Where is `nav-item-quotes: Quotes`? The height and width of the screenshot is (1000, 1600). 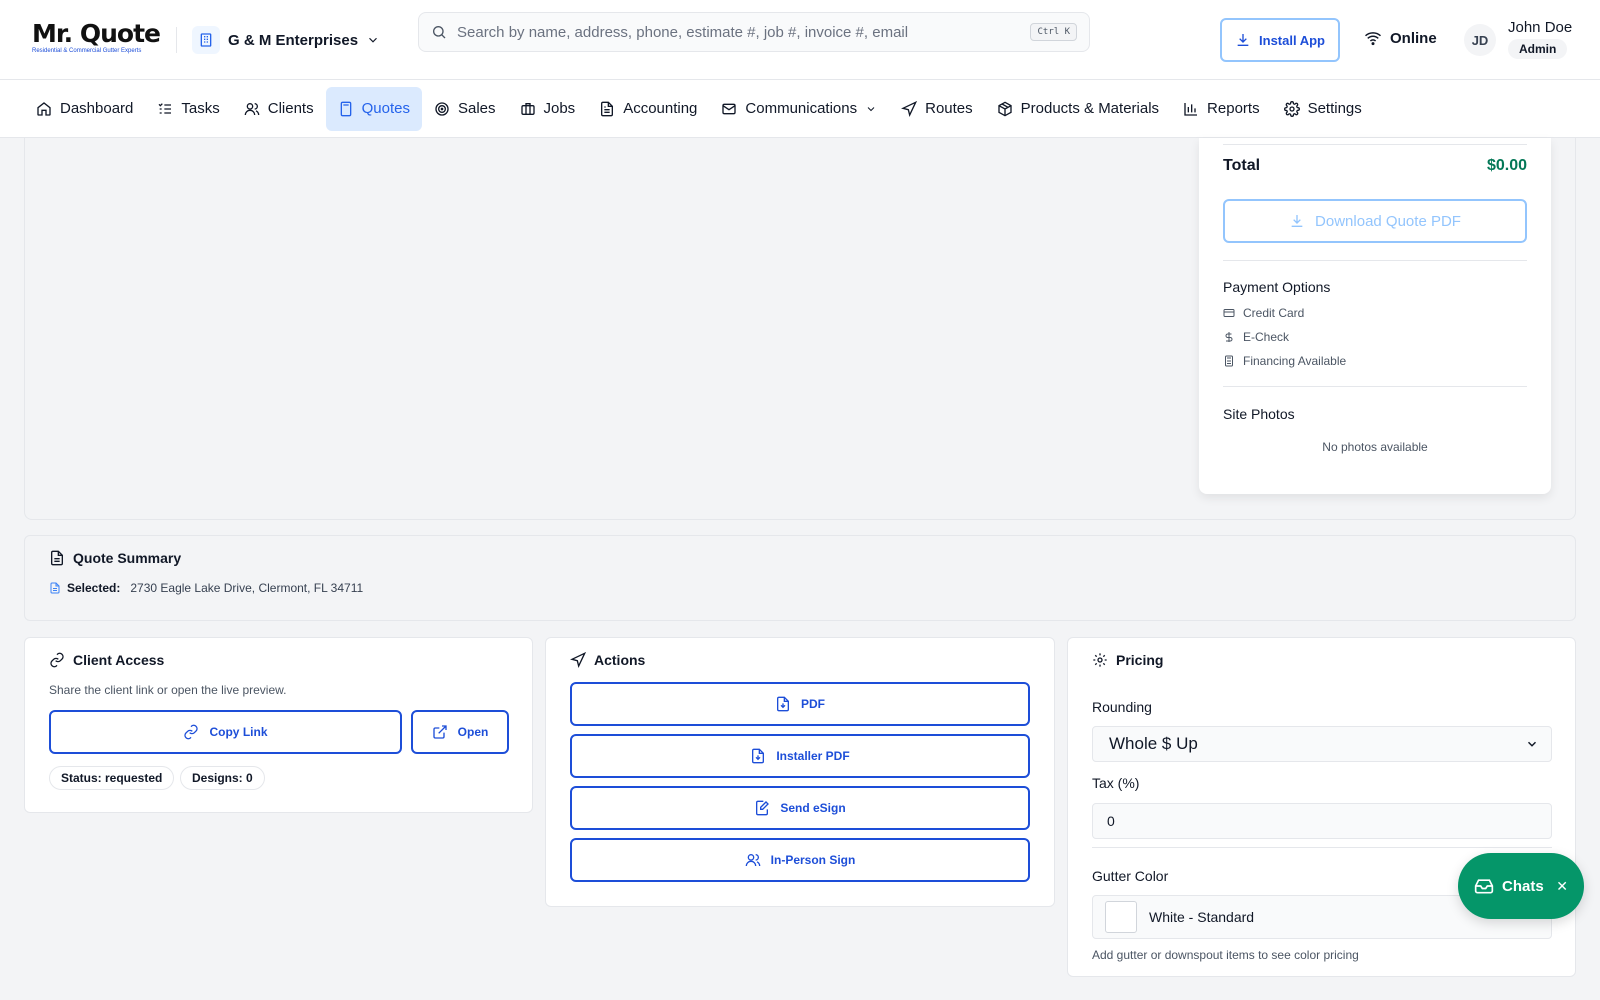
nav-item-quotes: Quotes is located at coordinates (373, 108).